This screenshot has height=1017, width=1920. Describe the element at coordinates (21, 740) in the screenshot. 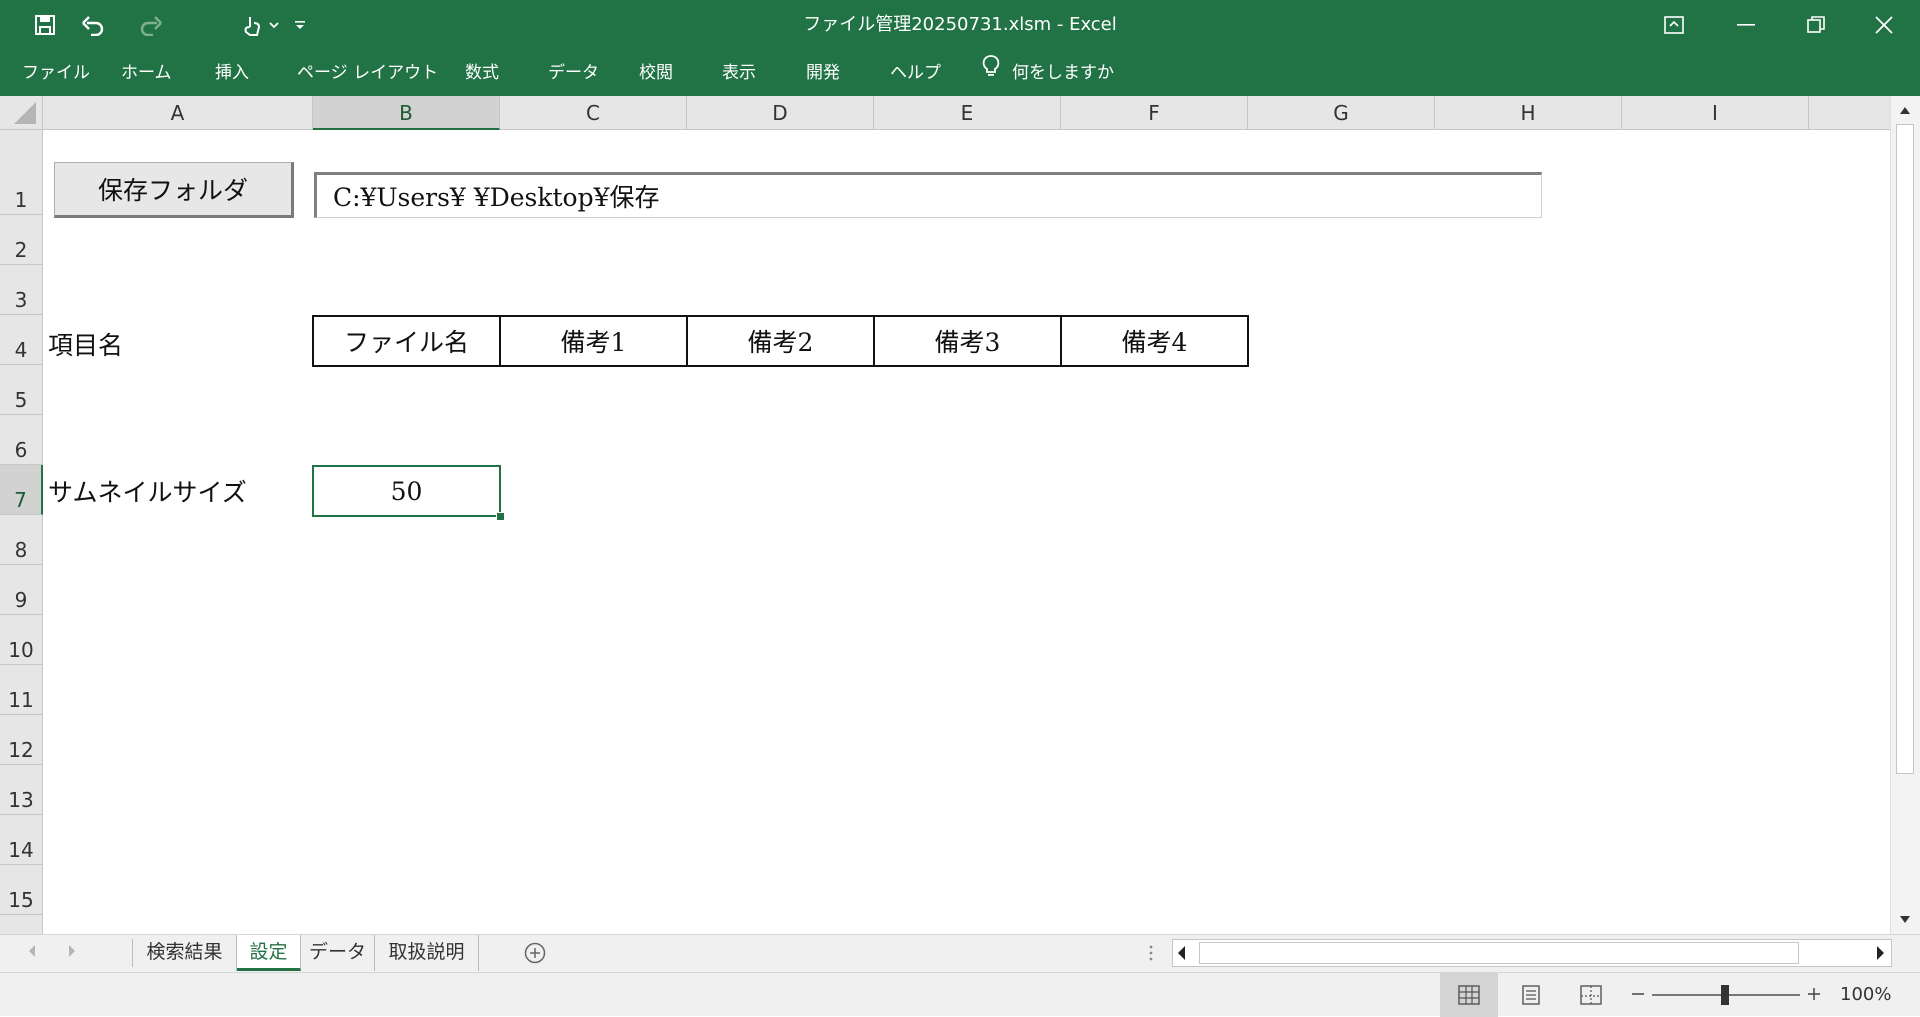

I see `row-header-12: 12` at that location.